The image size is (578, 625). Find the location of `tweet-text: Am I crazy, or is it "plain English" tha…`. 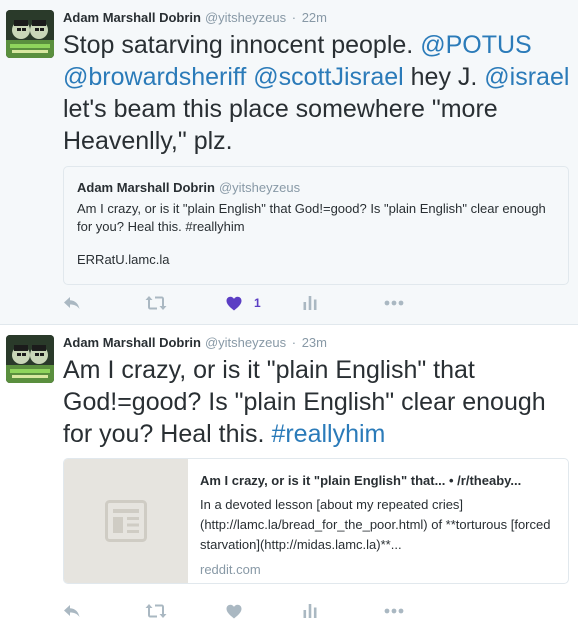

tweet-text: Am I crazy, or is it "plain English" tha… is located at coordinates (318, 402).